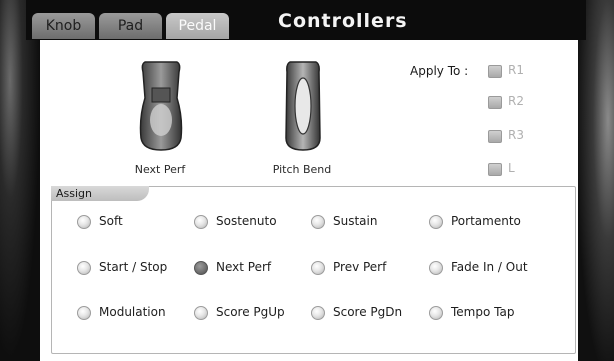 The height and width of the screenshot is (361, 614). Describe the element at coordinates (160, 169) in the screenshot. I see `pedal-label-left: Next Perf` at that location.